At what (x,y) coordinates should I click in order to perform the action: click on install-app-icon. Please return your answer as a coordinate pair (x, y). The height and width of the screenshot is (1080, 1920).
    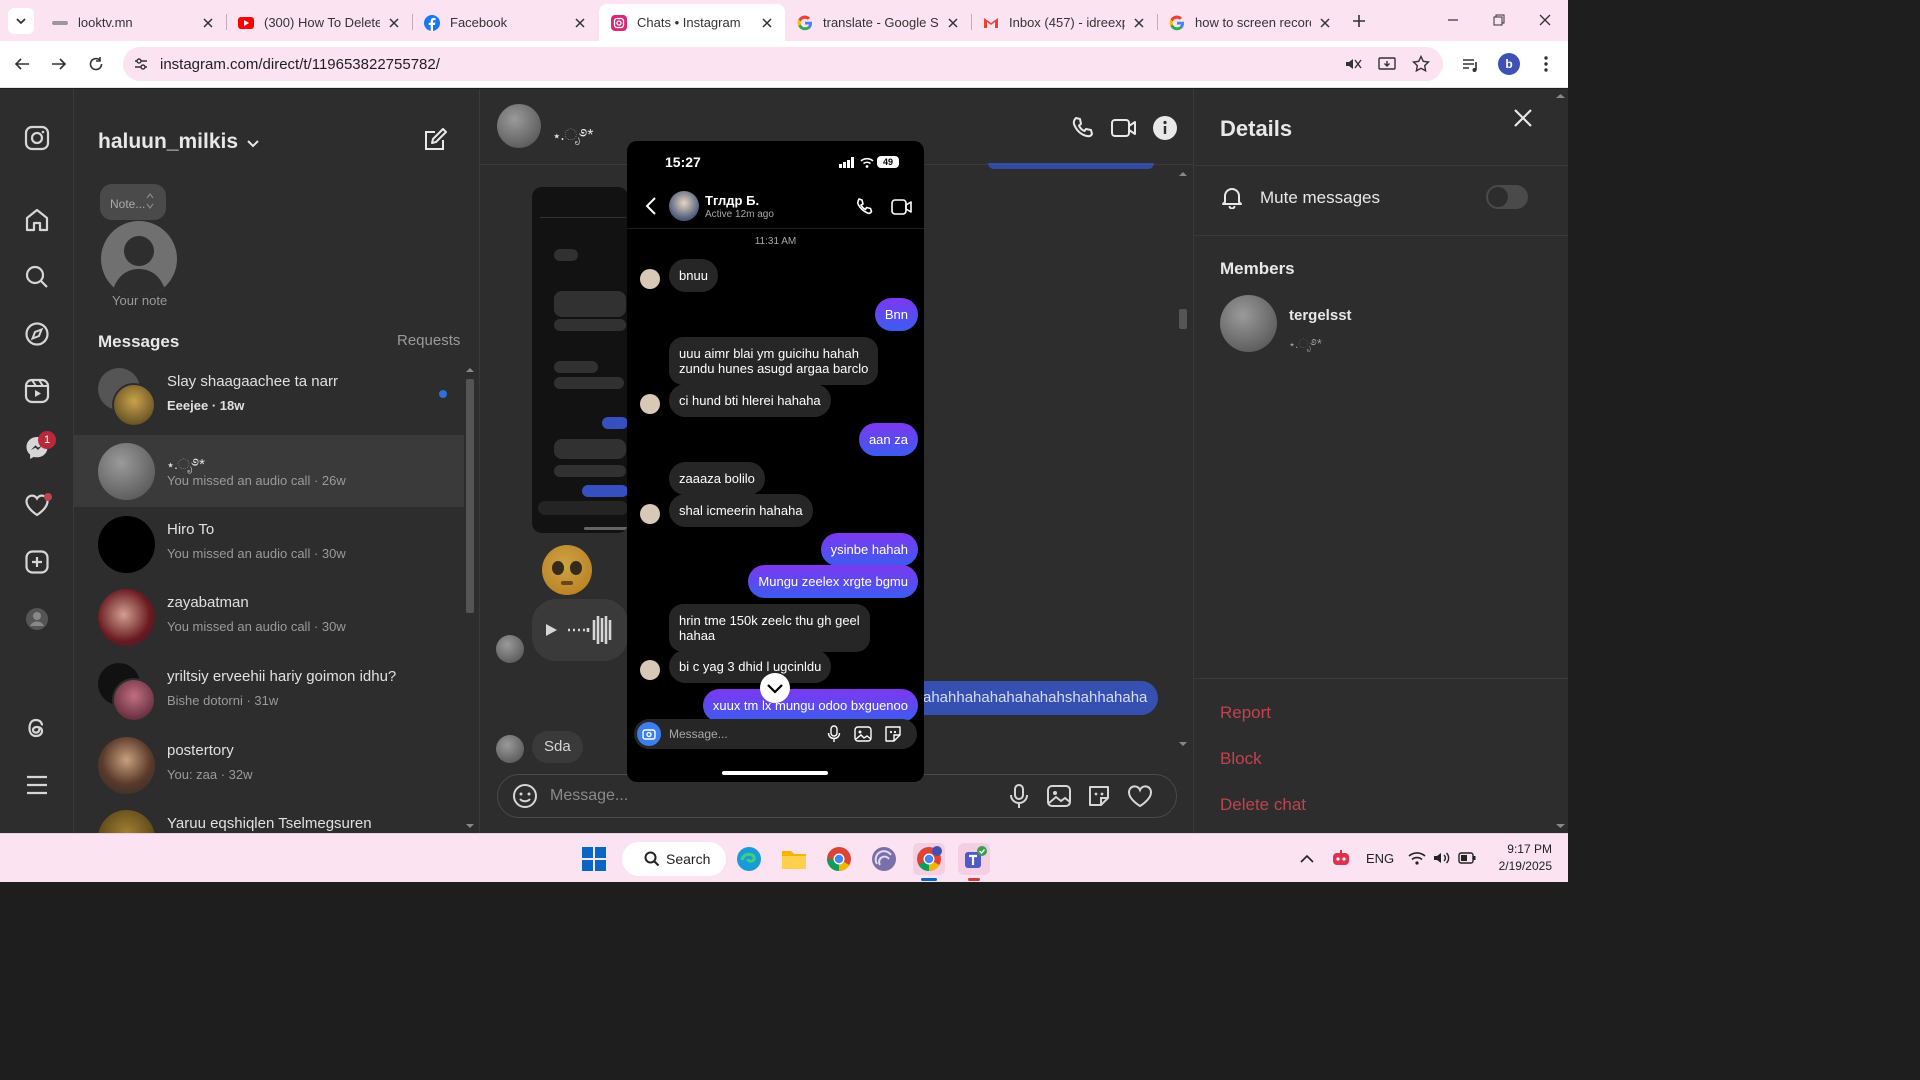
    Looking at the image, I should click on (1387, 64).